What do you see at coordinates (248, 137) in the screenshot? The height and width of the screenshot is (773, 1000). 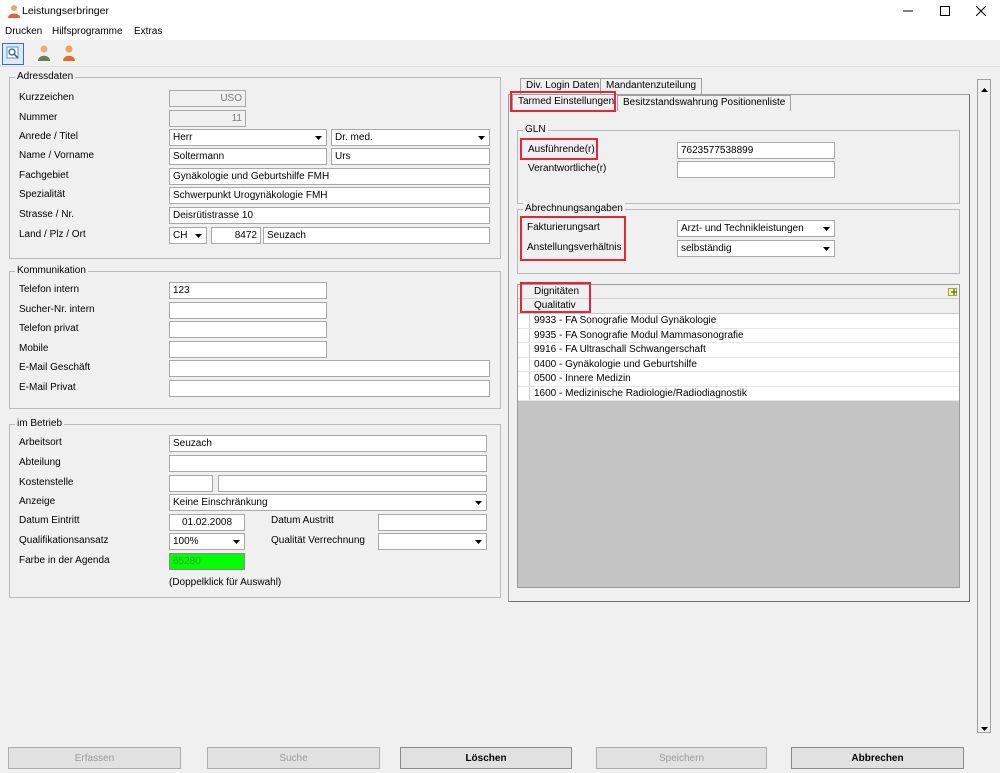 I see `anrede-select: Herr` at bounding box center [248, 137].